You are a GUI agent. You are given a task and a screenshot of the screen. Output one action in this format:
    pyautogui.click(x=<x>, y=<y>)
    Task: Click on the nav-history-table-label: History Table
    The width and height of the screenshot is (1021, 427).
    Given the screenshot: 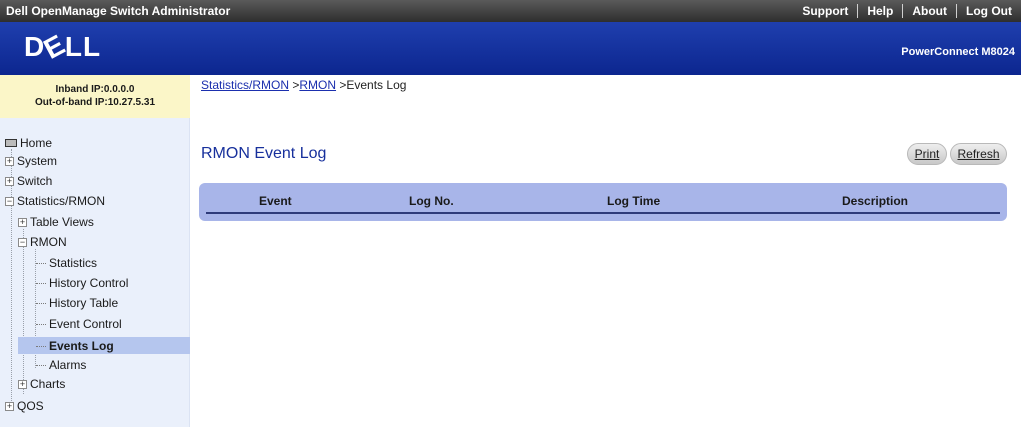 What is the action you would take?
    pyautogui.click(x=84, y=303)
    